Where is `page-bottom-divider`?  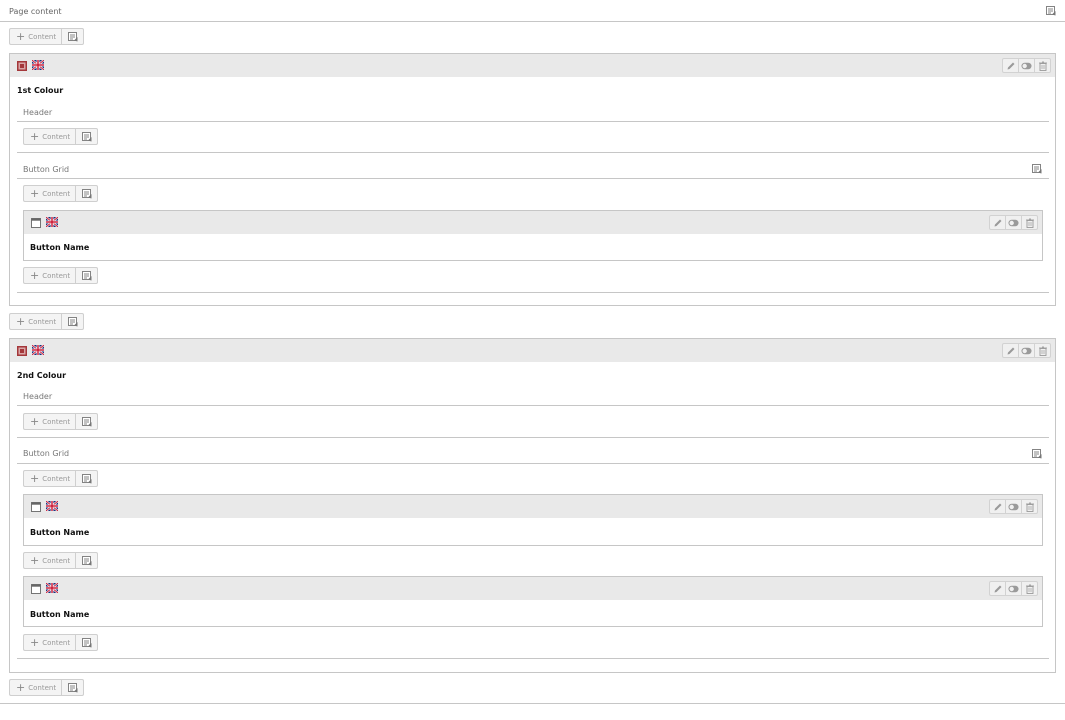
page-bottom-divider is located at coordinates (532, 703).